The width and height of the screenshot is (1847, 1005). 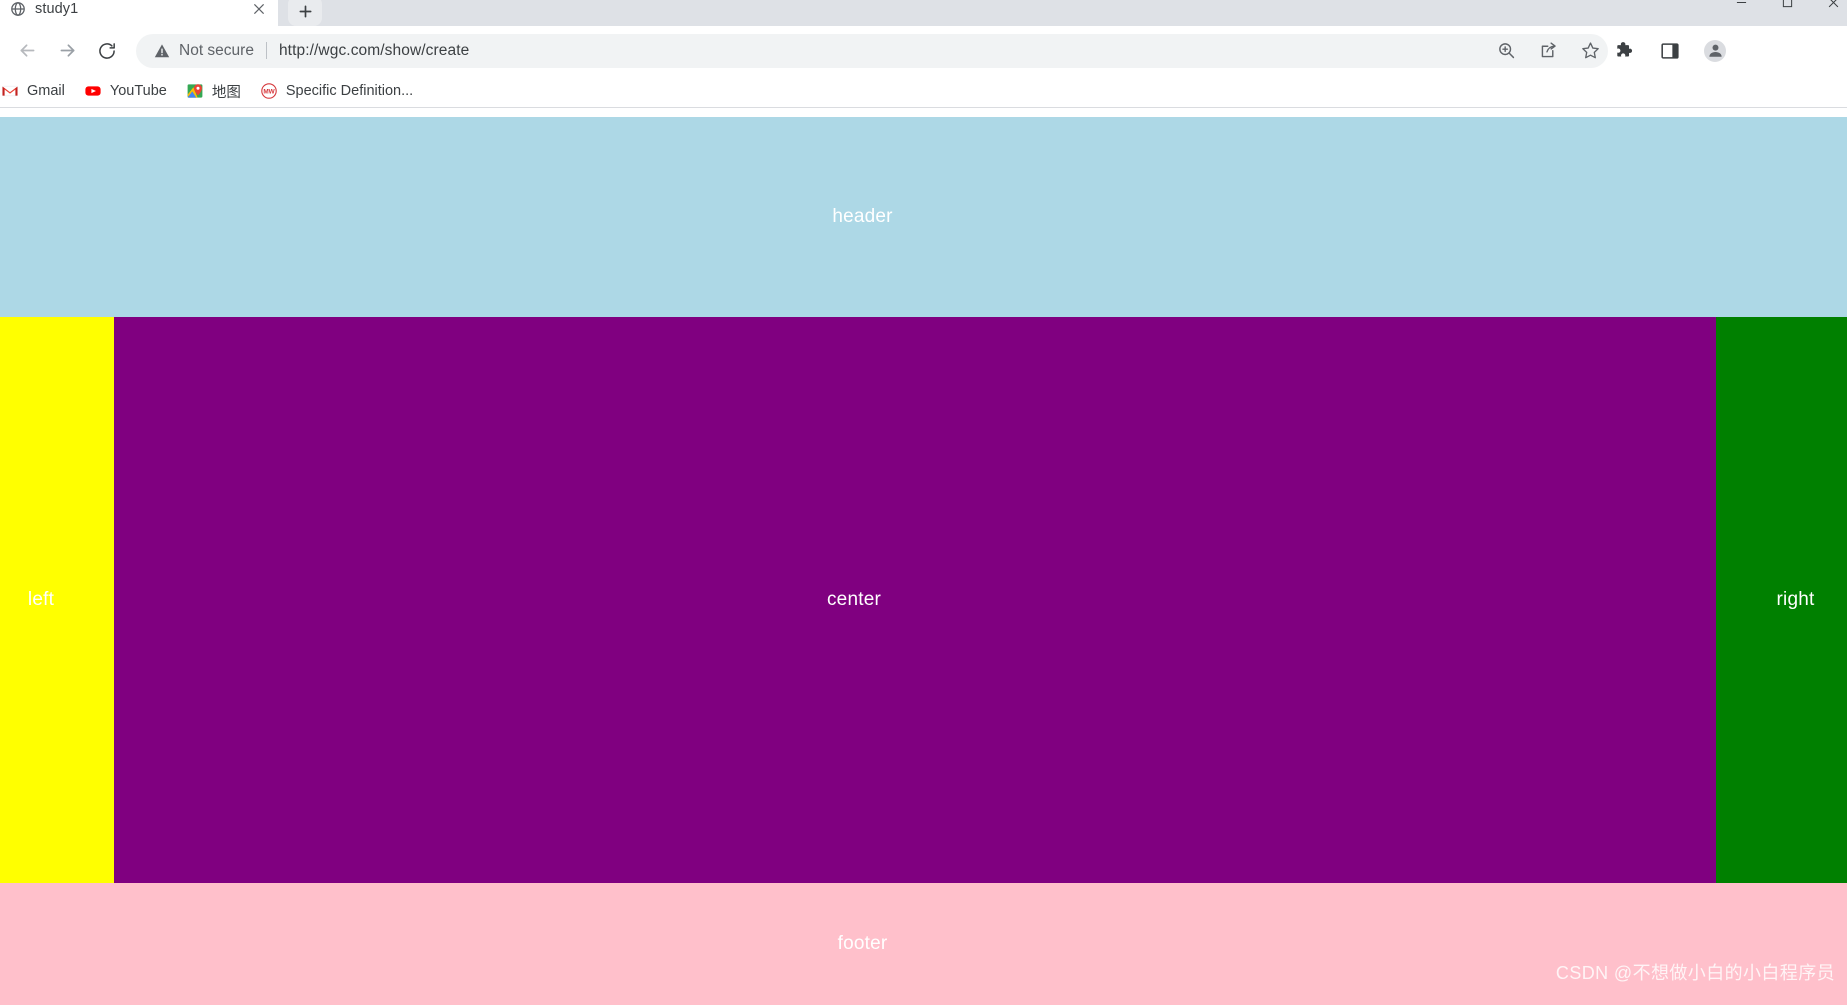 What do you see at coordinates (226, 92) in the screenshot?
I see `bookmark-label: 地图` at bounding box center [226, 92].